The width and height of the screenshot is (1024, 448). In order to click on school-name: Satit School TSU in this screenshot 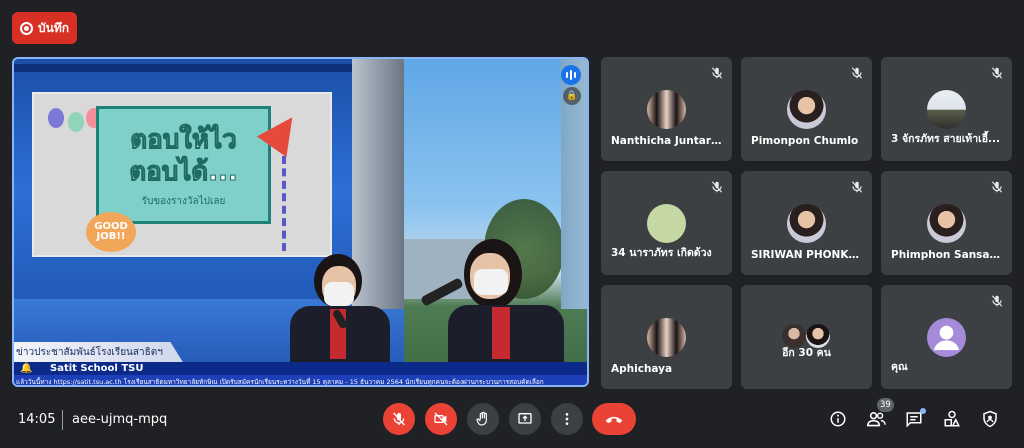, I will do `click(97, 368)`.